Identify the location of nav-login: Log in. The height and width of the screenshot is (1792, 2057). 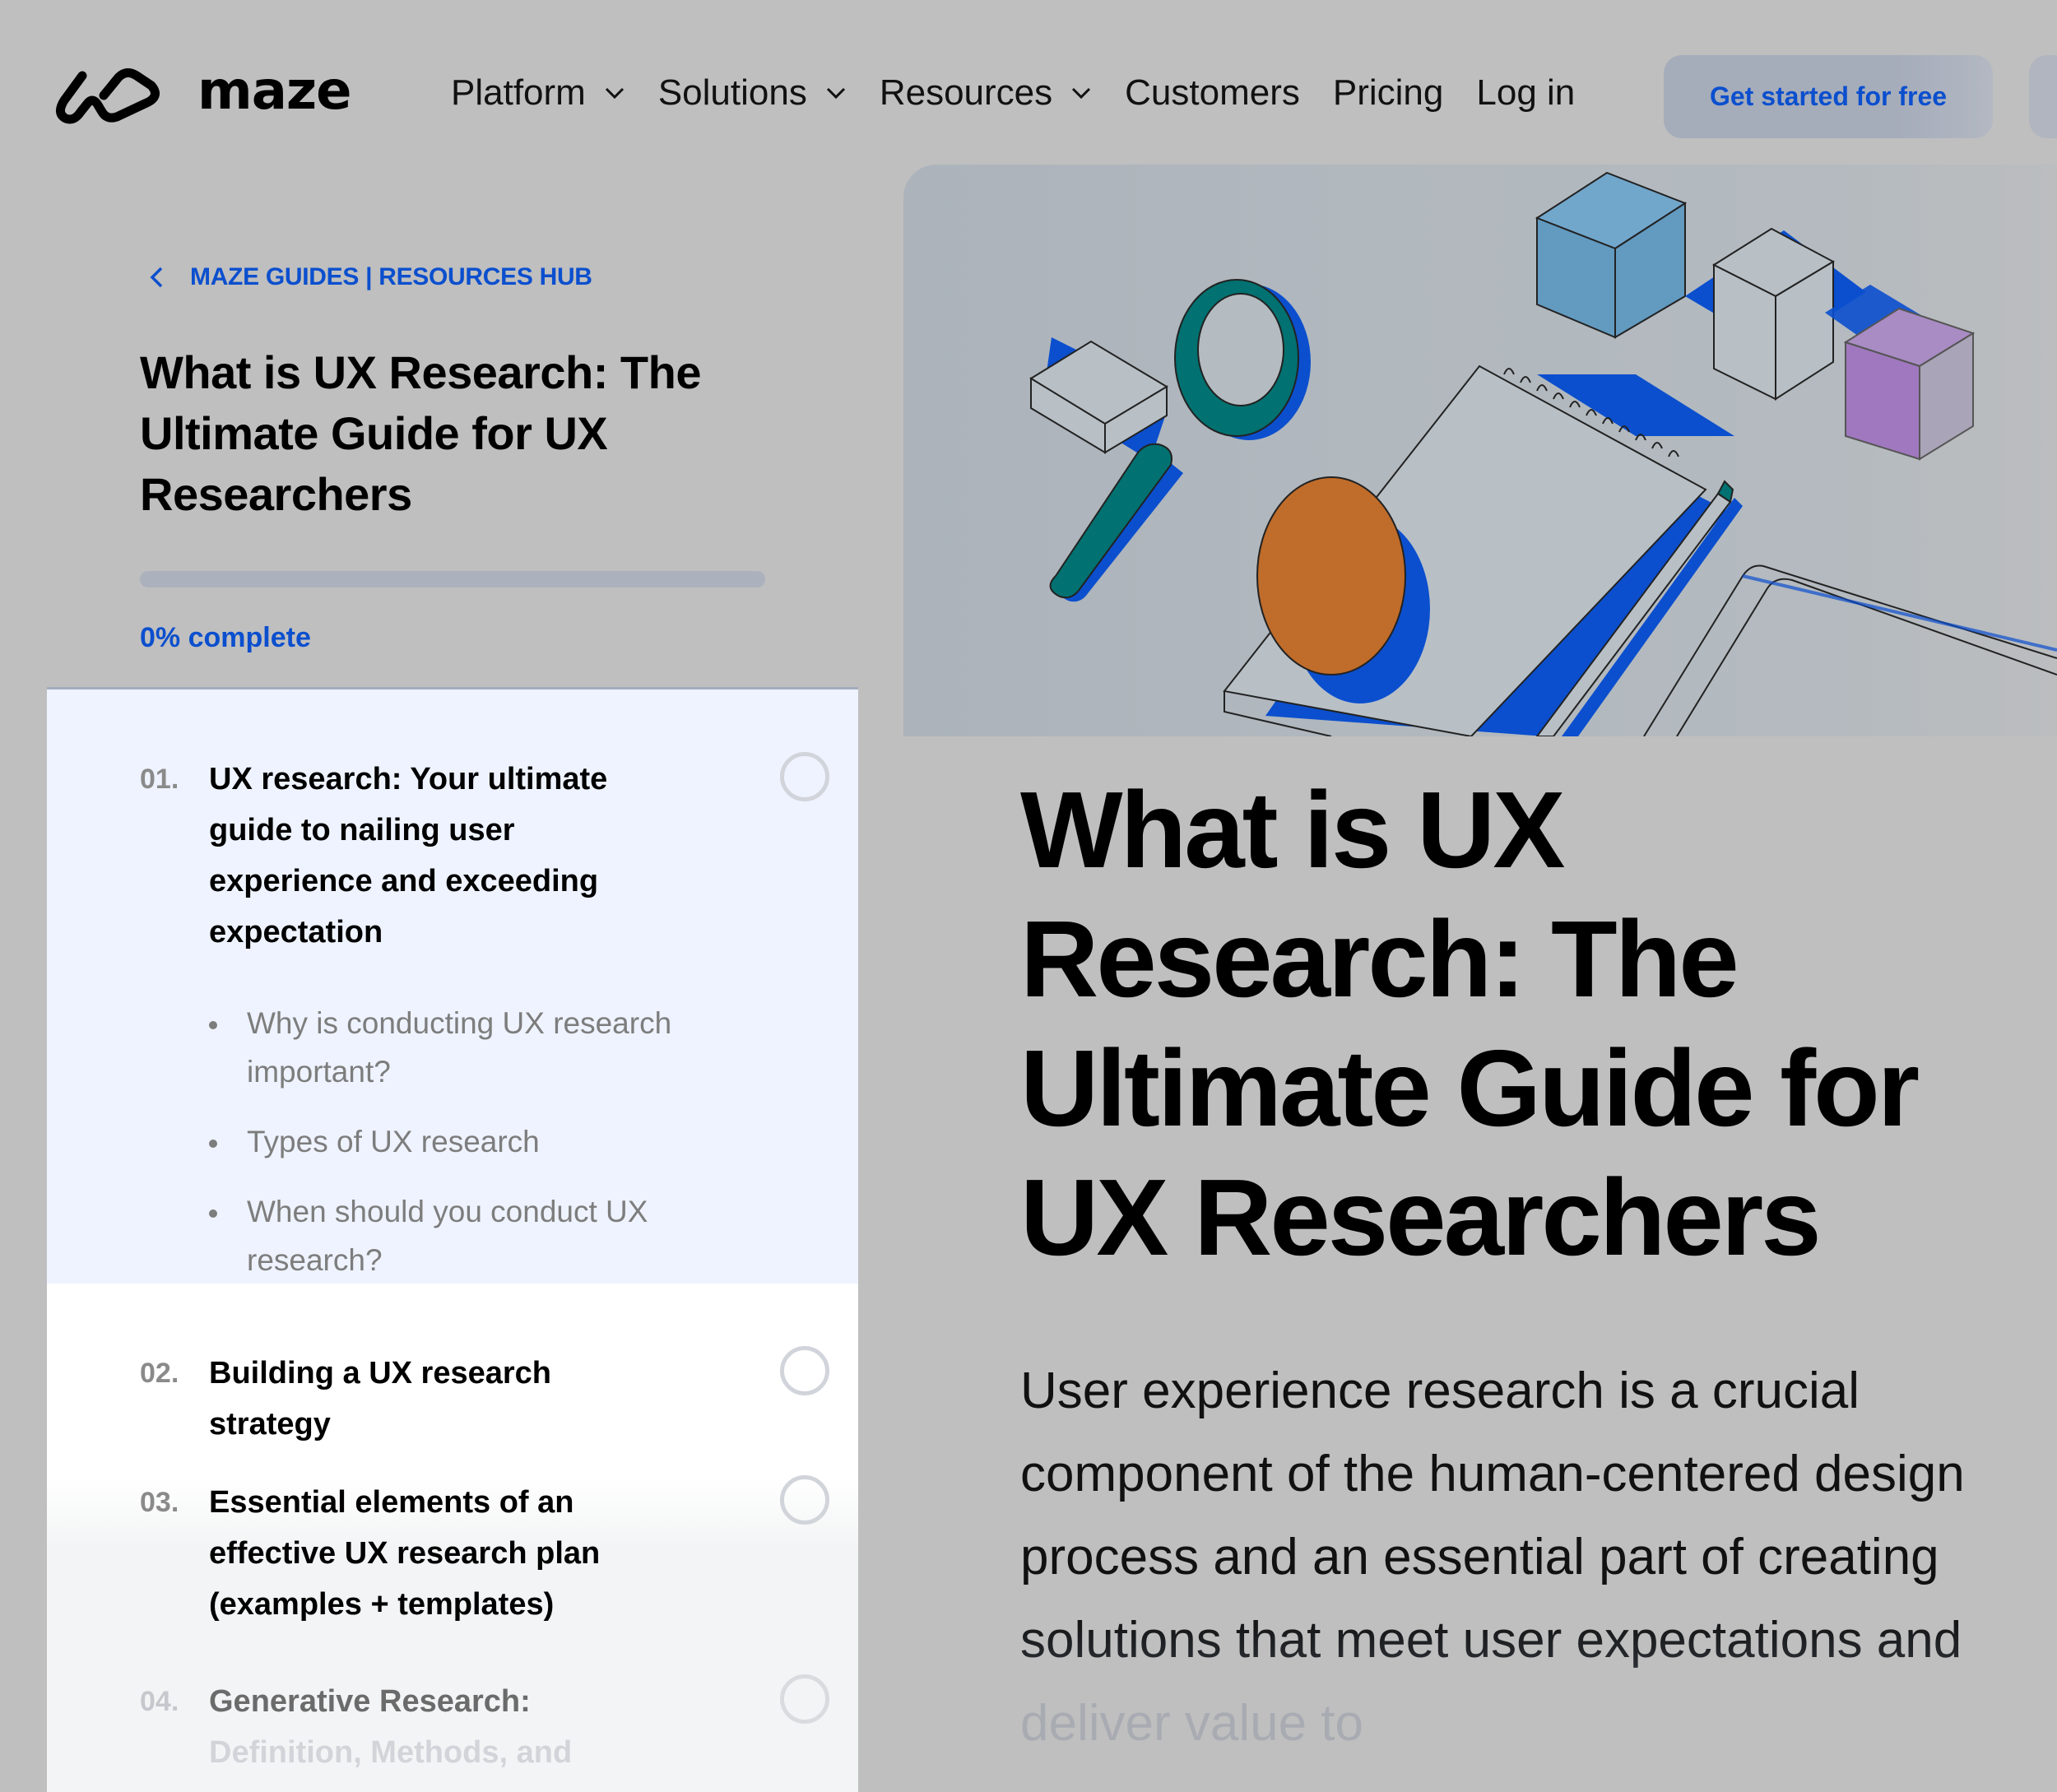
(1525, 93).